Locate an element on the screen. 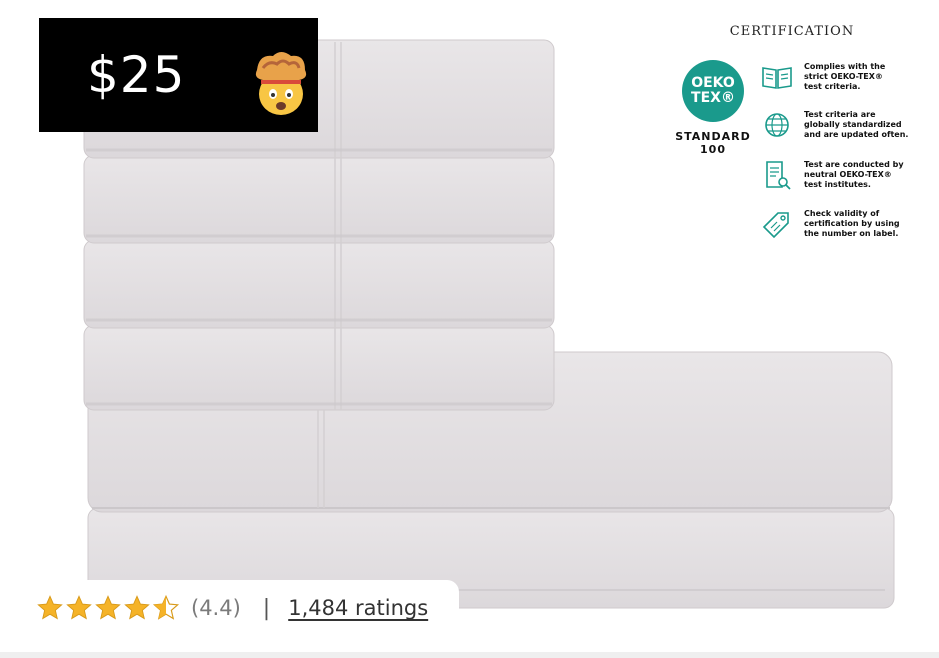  open-book-icon is located at coordinates (777, 78).